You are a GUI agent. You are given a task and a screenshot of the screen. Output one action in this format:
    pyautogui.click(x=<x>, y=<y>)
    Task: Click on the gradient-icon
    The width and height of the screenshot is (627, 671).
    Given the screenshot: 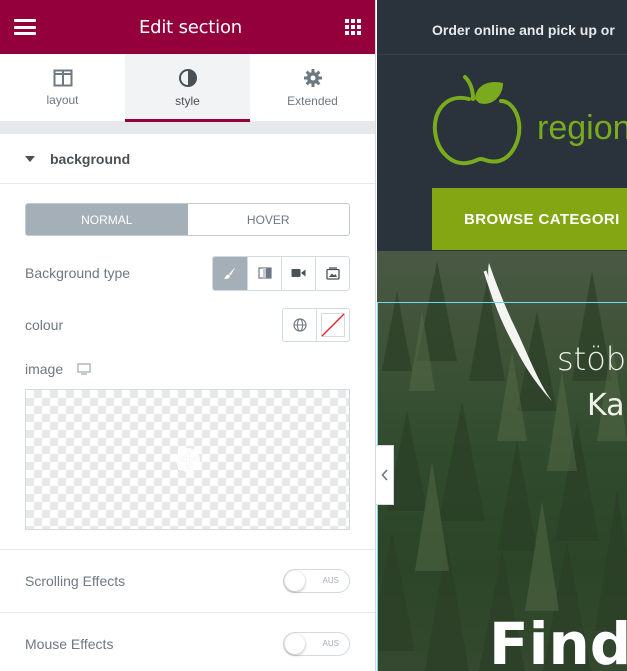 What is the action you would take?
    pyautogui.click(x=264, y=273)
    